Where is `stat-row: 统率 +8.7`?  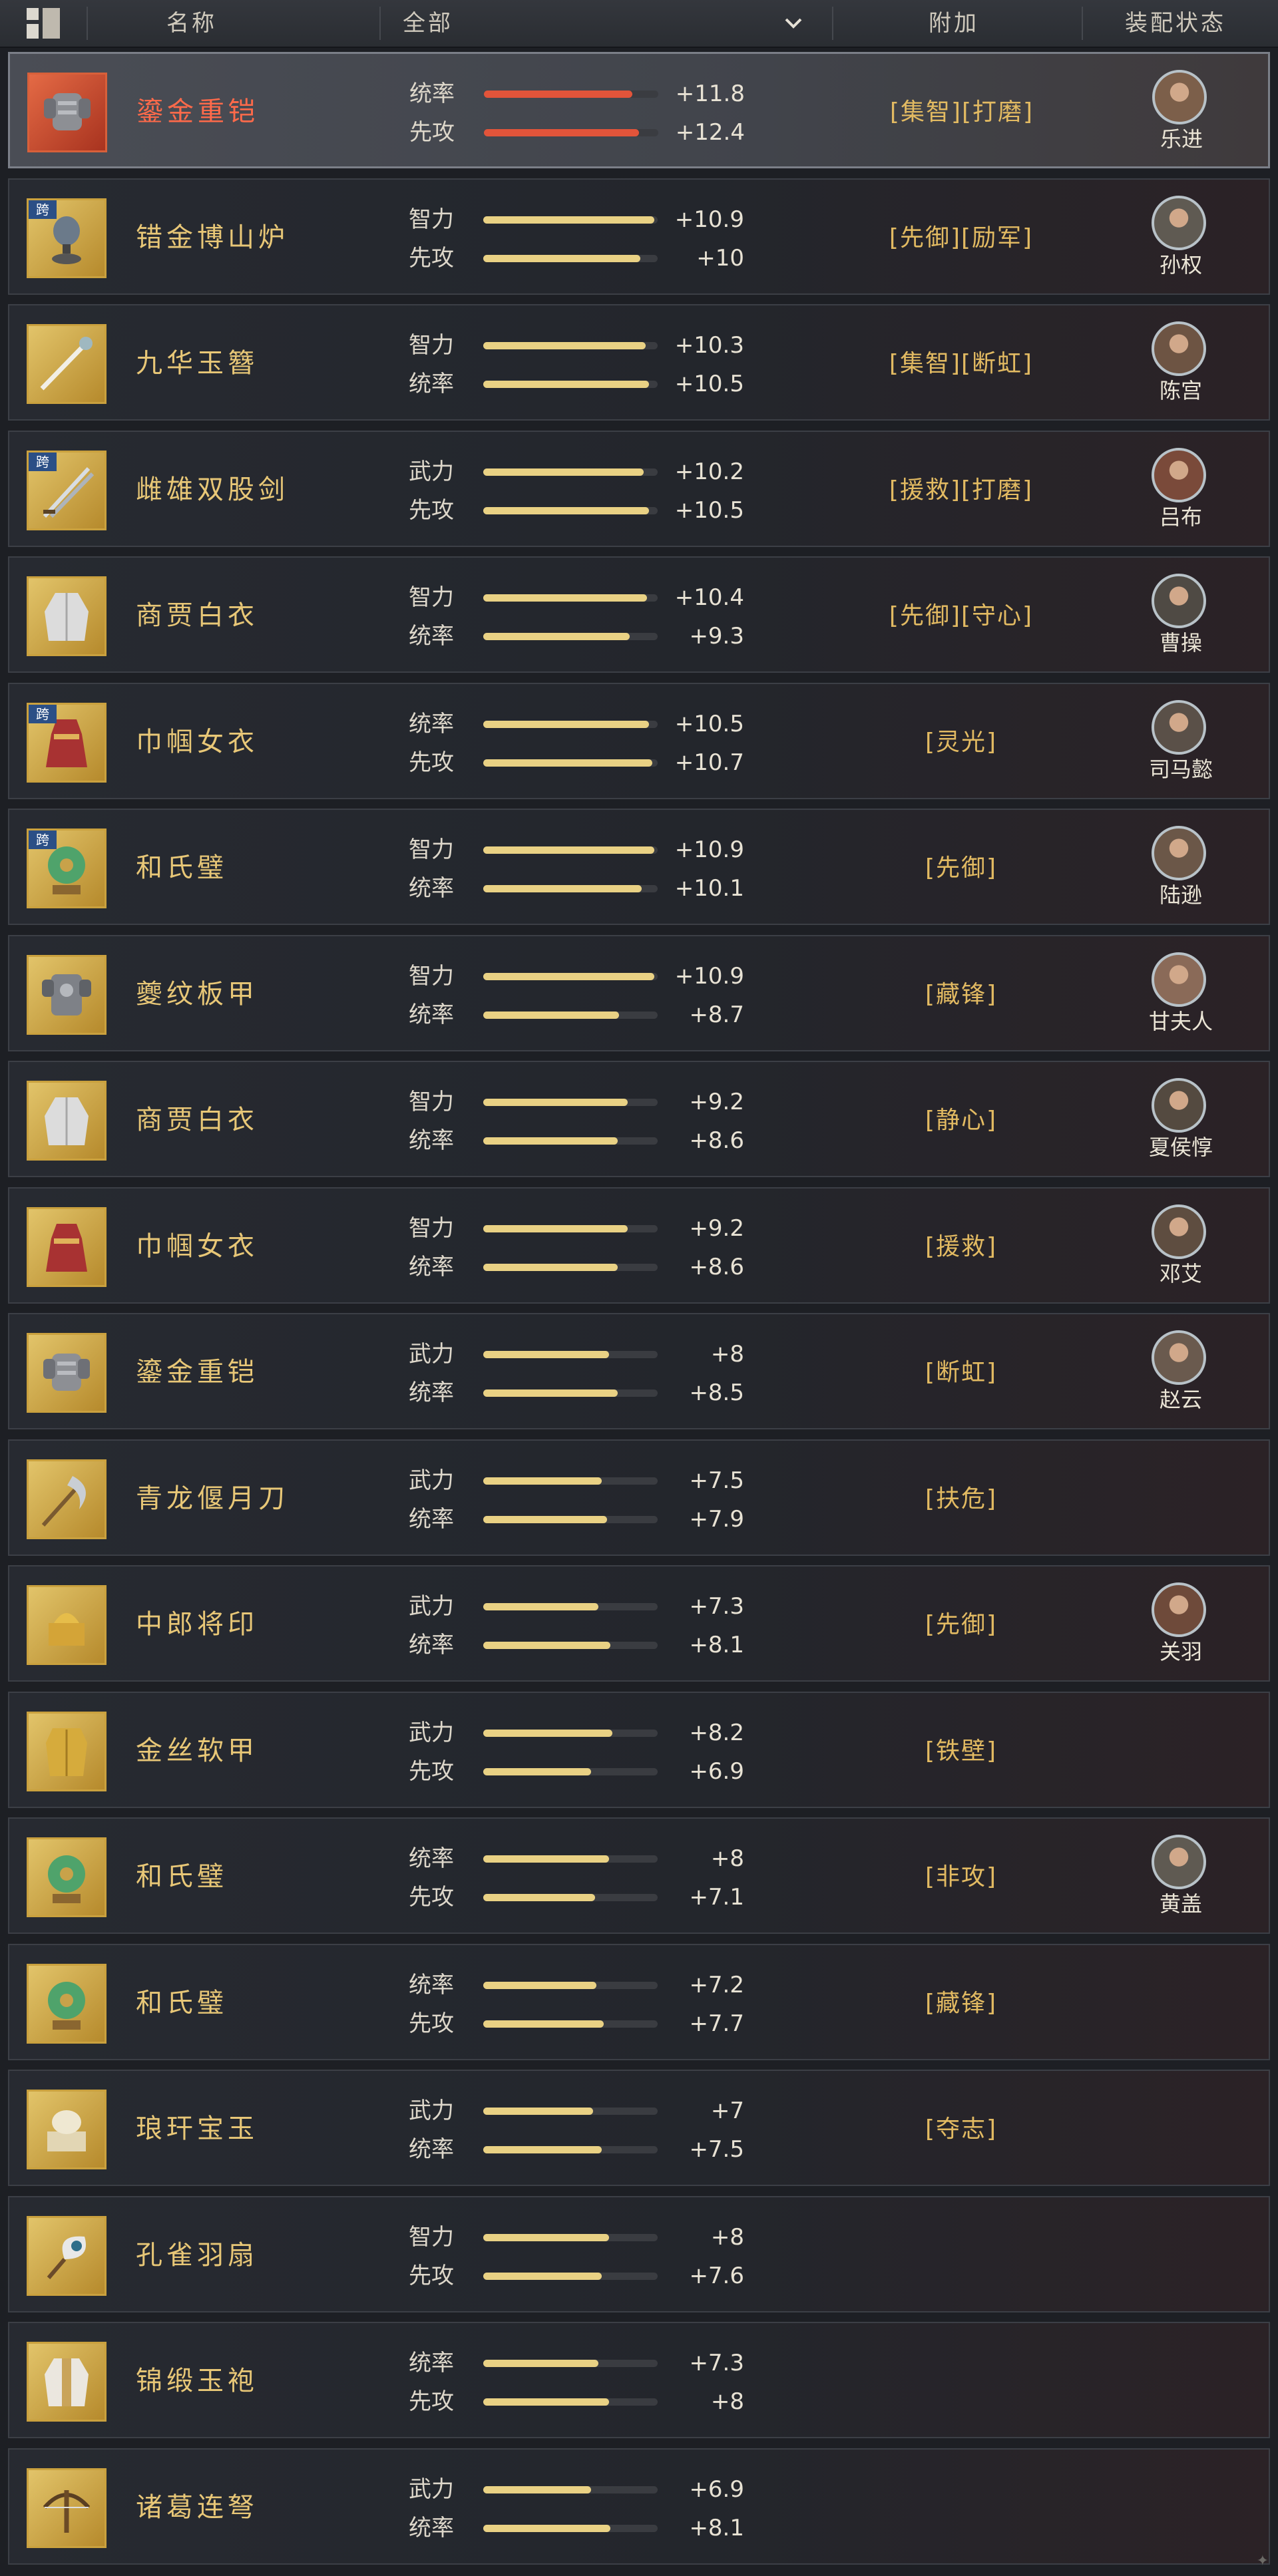
stat-row: 统率 +8.7 is located at coordinates (582, 1015).